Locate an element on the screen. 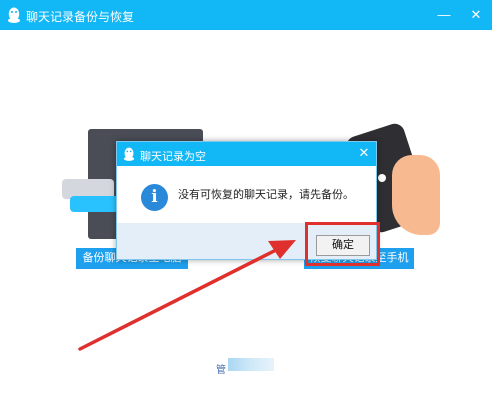  phone-camera-illustration is located at coordinates (382, 178).